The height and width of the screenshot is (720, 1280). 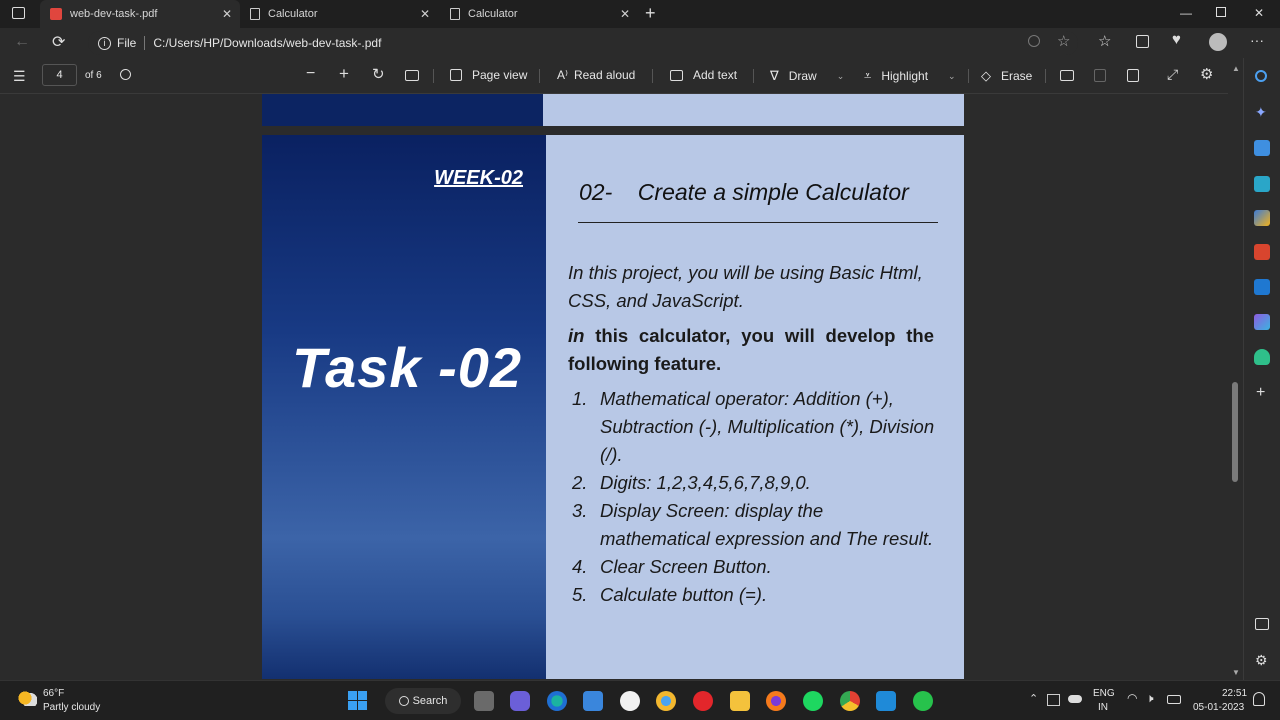 What do you see at coordinates (813, 701) in the screenshot?
I see `spotify-icon` at bounding box center [813, 701].